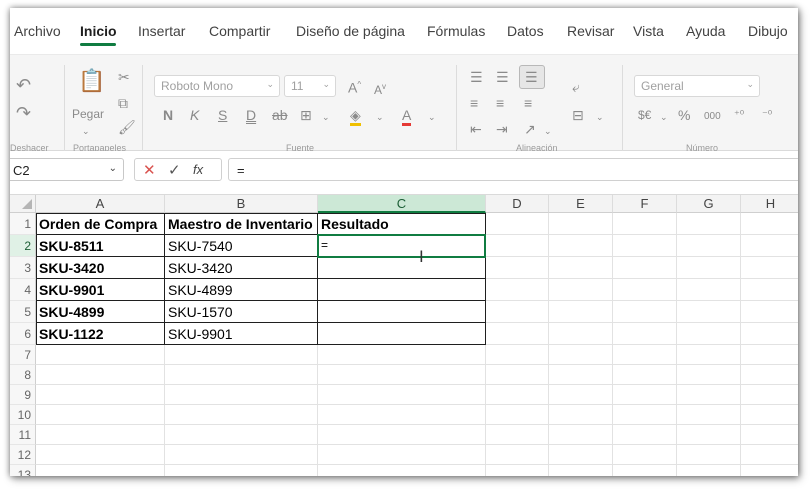  What do you see at coordinates (768, 31) in the screenshot?
I see `tab-dibujo: Dibujo` at bounding box center [768, 31].